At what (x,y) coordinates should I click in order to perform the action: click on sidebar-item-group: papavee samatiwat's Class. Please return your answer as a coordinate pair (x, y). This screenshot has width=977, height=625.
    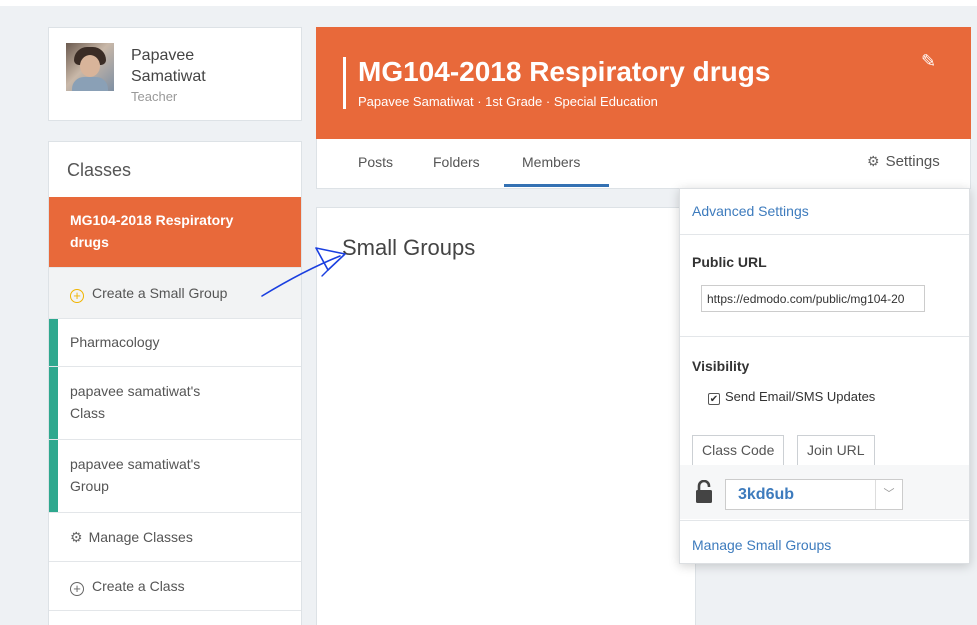
    Looking at the image, I should click on (175, 402).